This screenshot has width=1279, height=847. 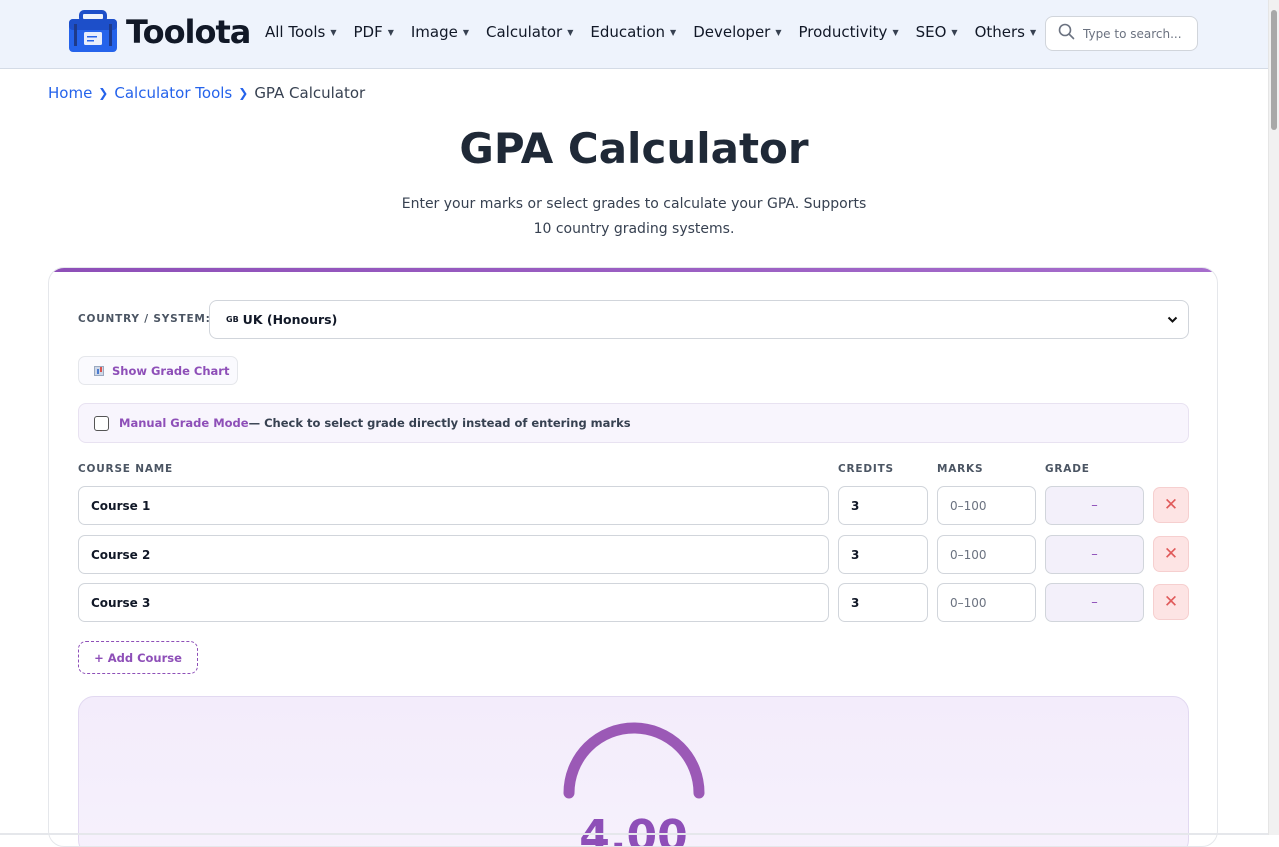 I want to click on manual-mode-title: Manual Grade Mode, so click(x=184, y=423).